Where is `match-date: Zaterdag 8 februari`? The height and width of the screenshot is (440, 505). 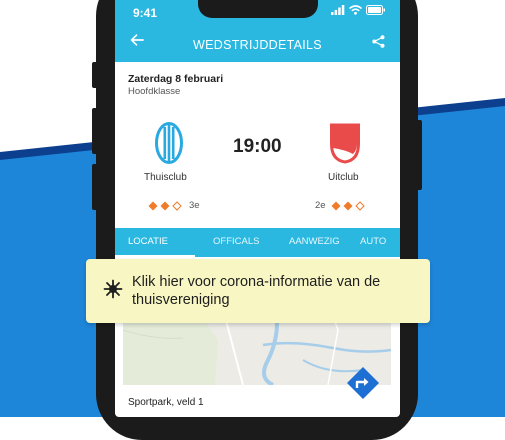
match-date: Zaterdag 8 februari is located at coordinates (176, 79).